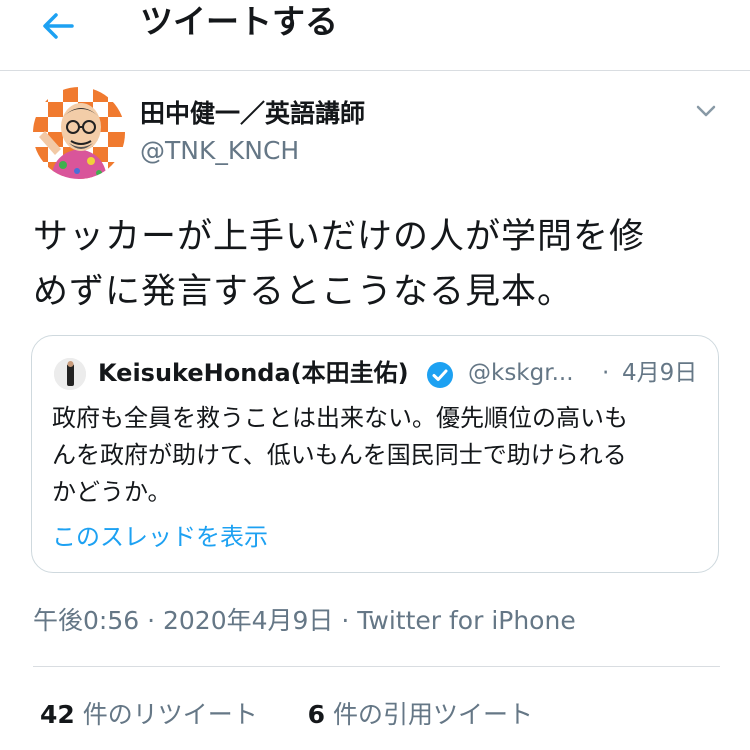  What do you see at coordinates (440, 375) in the screenshot?
I see `verified-badge-icon` at bounding box center [440, 375].